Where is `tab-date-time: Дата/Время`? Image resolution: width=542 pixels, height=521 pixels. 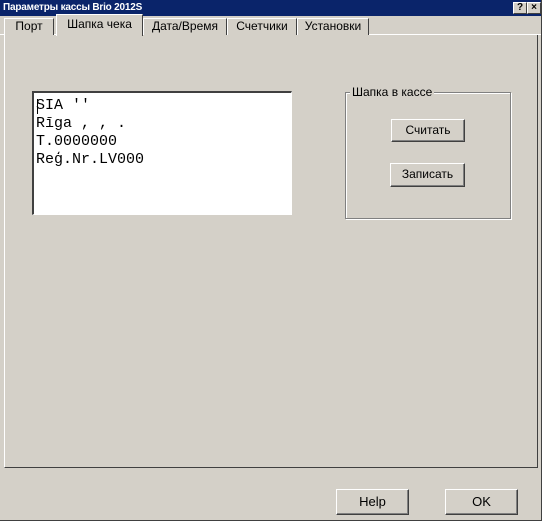 tab-date-time: Дата/Время is located at coordinates (185, 26).